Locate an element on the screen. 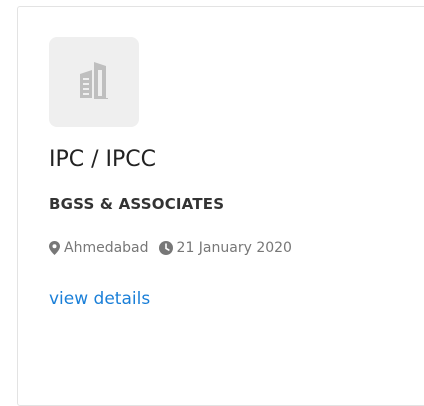 The height and width of the screenshot is (406, 424). location-text: Ahmedabad is located at coordinates (106, 248).